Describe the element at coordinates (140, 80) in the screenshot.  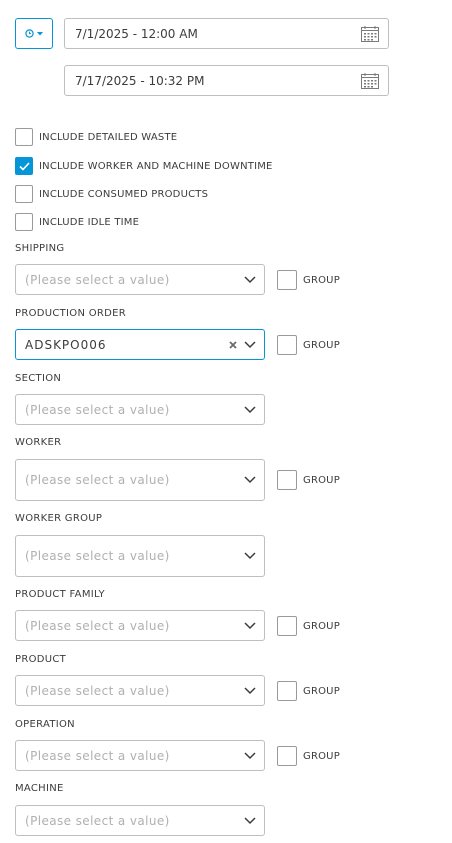
I see `end-date-value: 7/17/2025 - 10:32 PM` at that location.